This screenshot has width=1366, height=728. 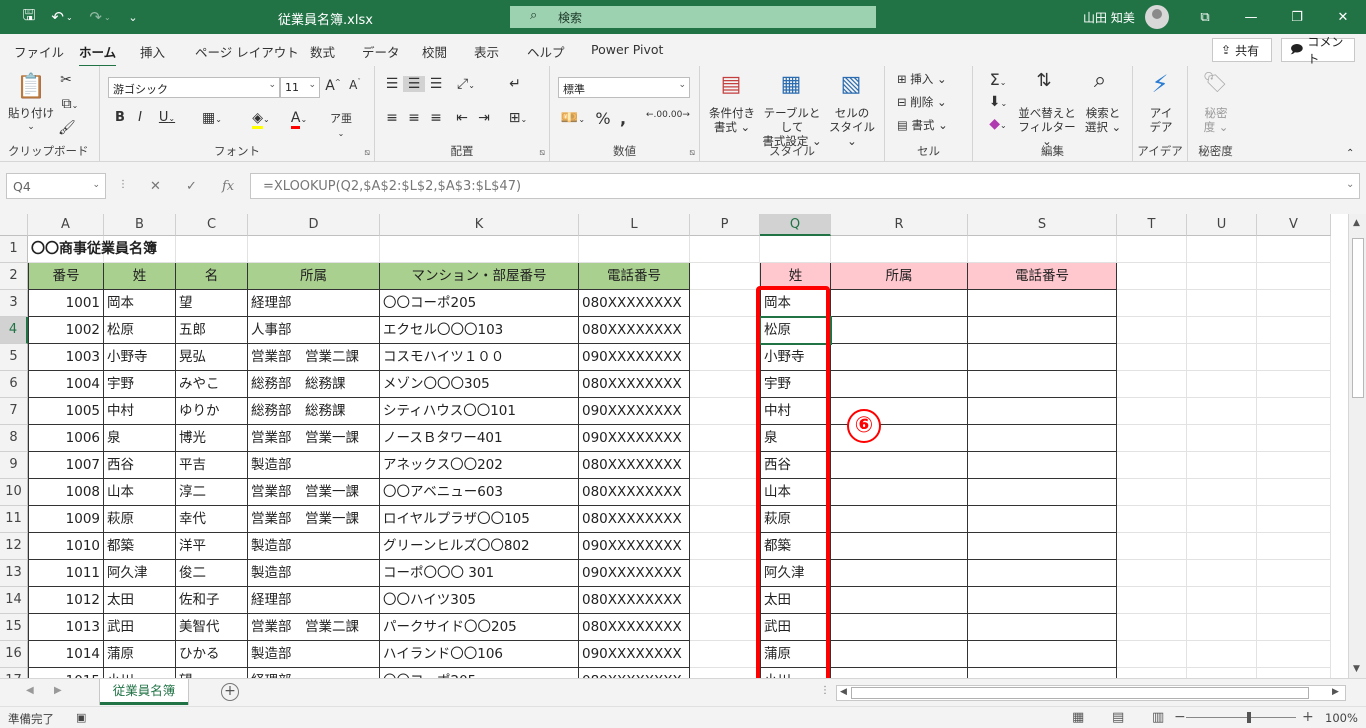 I want to click on copy-icon: ⧉⌄, so click(x=70, y=104).